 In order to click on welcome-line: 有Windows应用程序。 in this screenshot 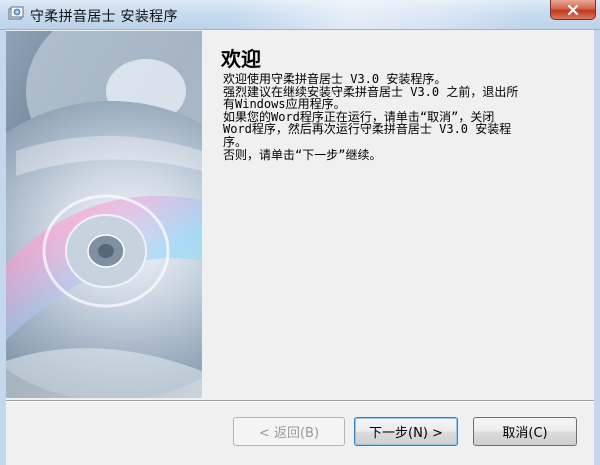, I will do `click(284, 104)`.